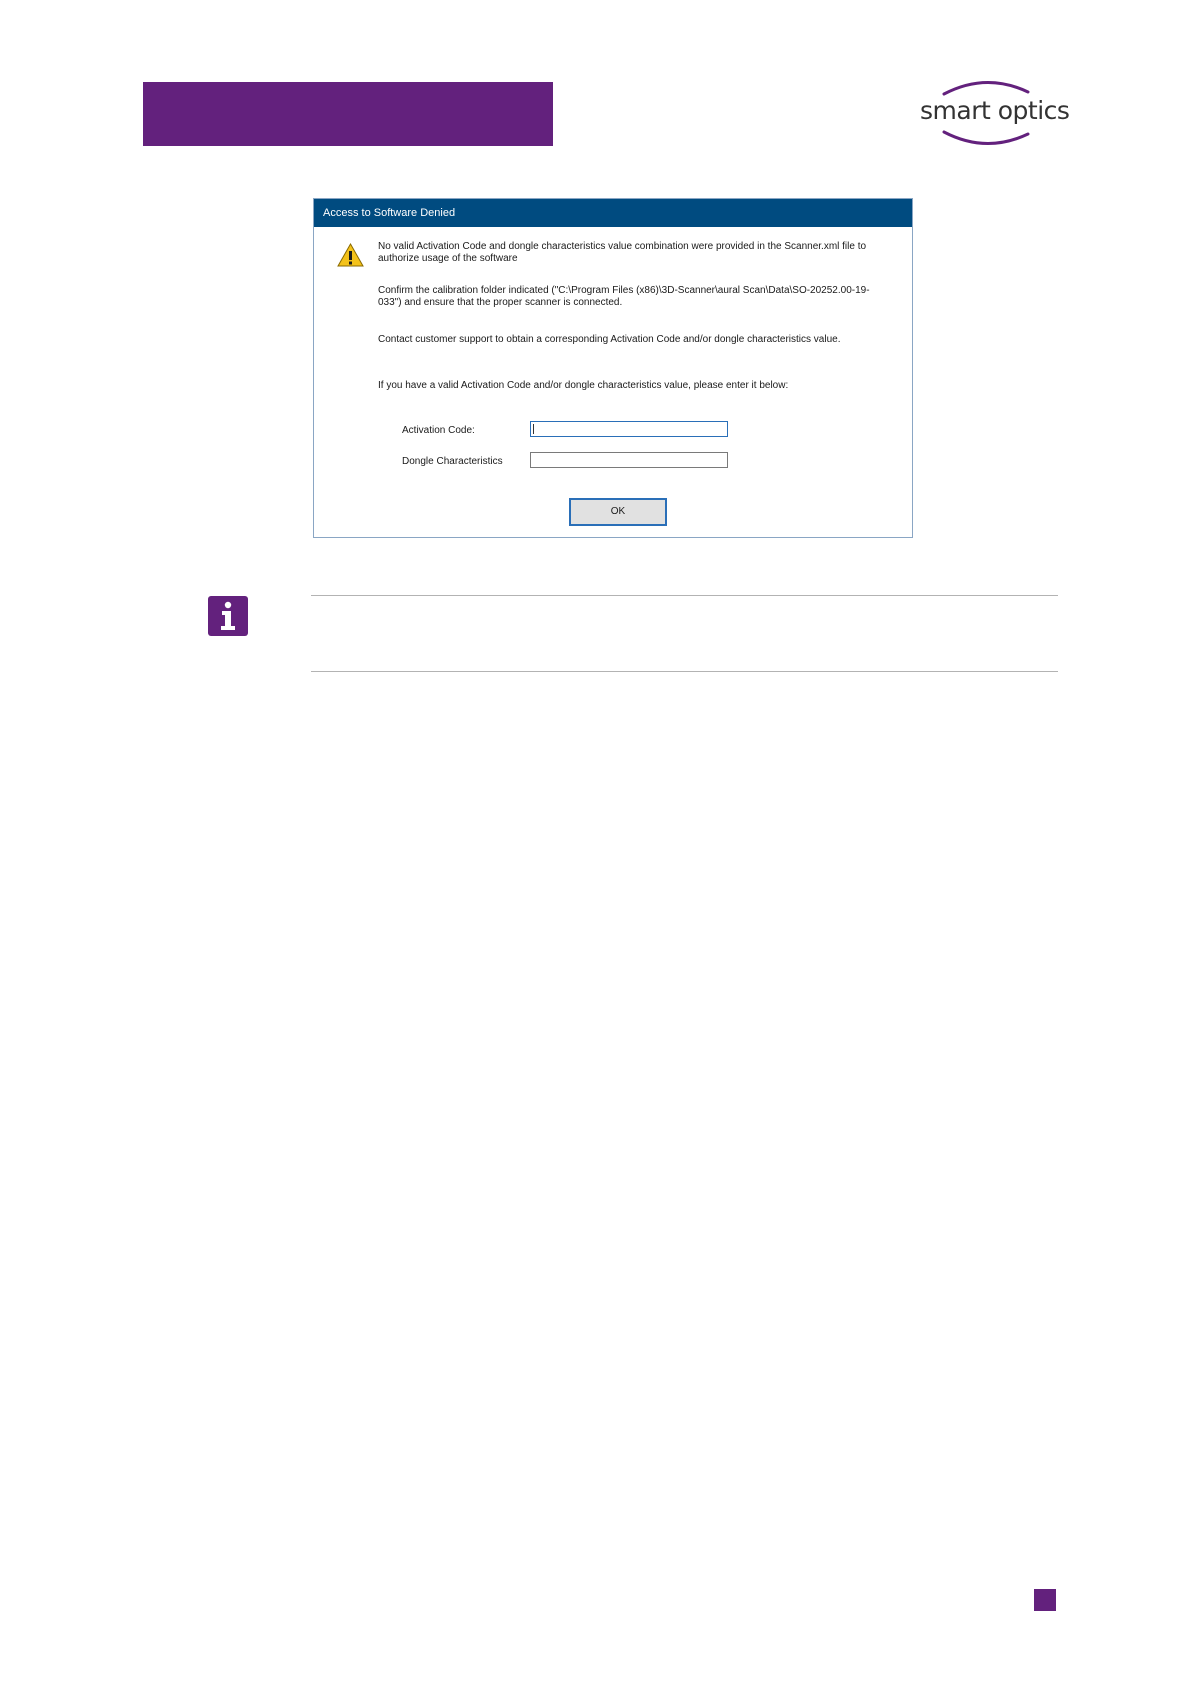 This screenshot has width=1191, height=1684. I want to click on note-bottom-divider, so click(684, 671).